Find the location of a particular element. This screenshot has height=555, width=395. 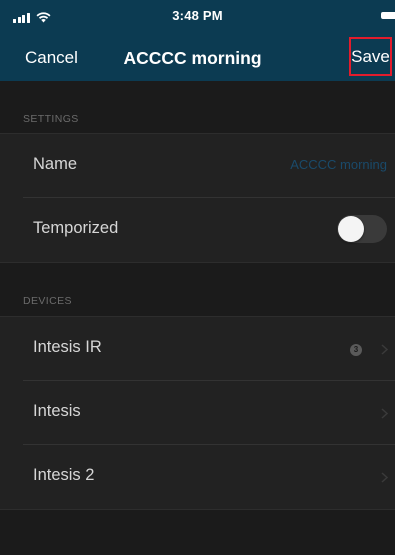

status-time: 3:48 PM is located at coordinates (197, 15).